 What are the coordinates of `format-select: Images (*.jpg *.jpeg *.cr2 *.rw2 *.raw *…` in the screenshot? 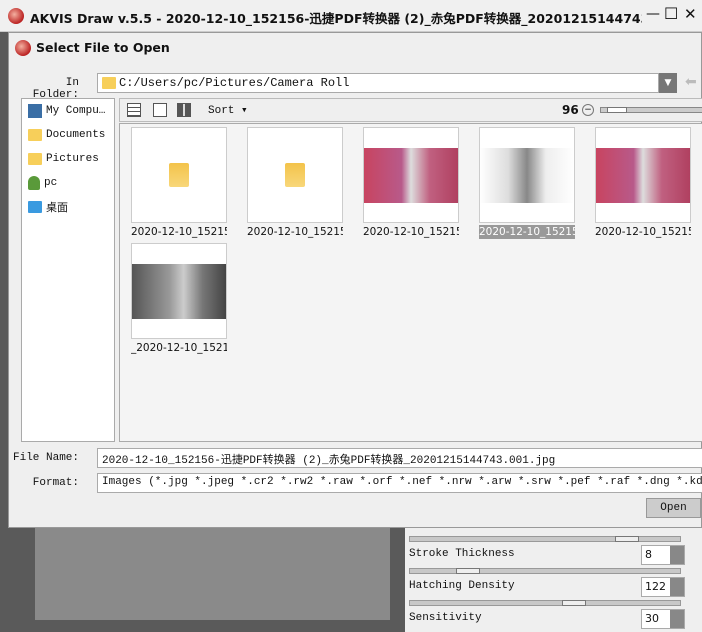 It's located at (399, 483).